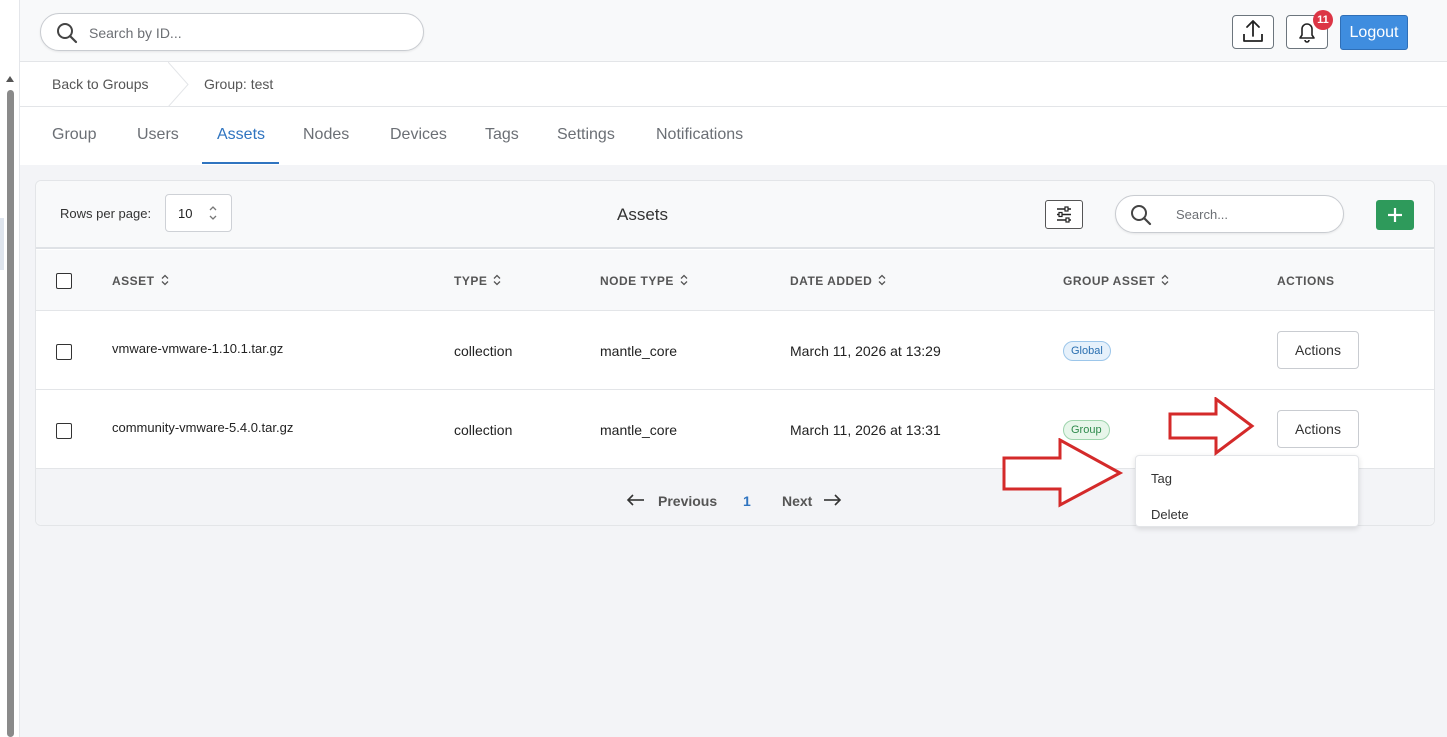 The image size is (1447, 737). What do you see at coordinates (74, 135) in the screenshot?
I see `tab-group: Group` at bounding box center [74, 135].